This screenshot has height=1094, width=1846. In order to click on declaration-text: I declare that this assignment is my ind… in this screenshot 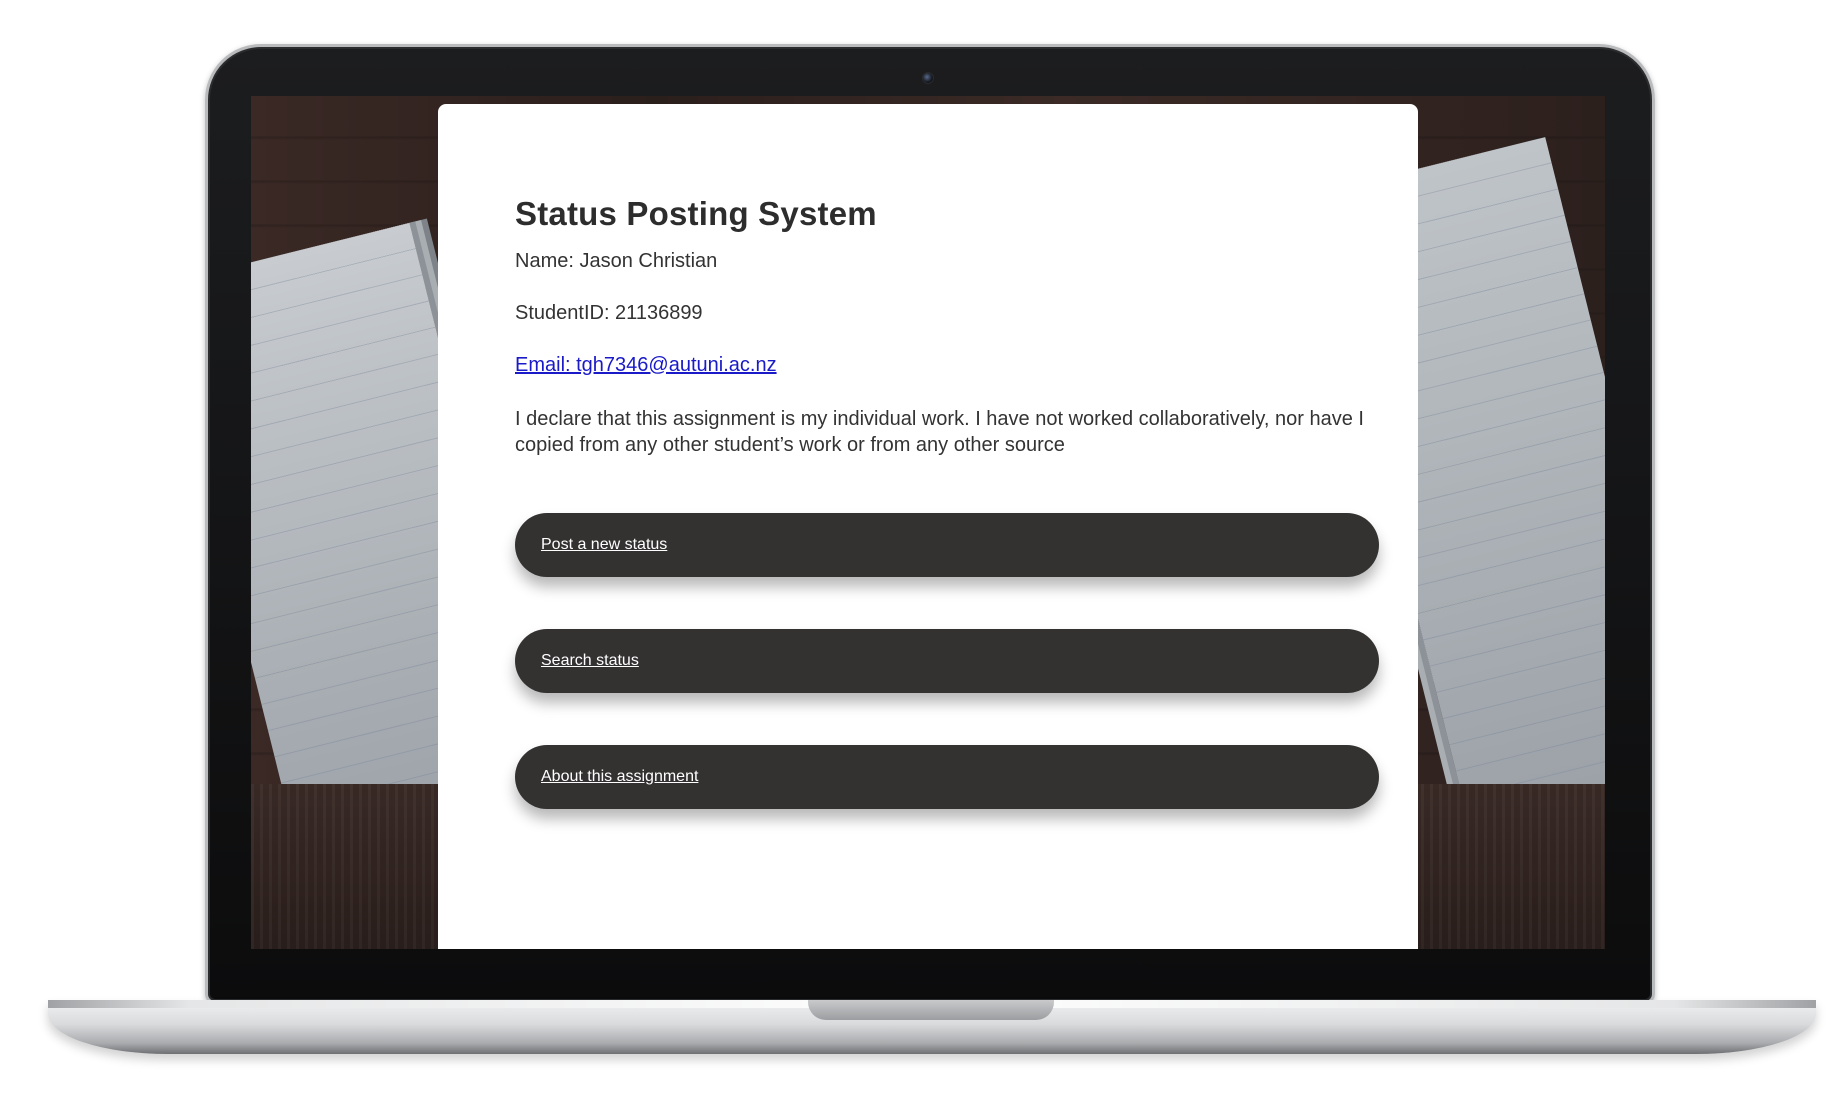, I will do `click(939, 431)`.